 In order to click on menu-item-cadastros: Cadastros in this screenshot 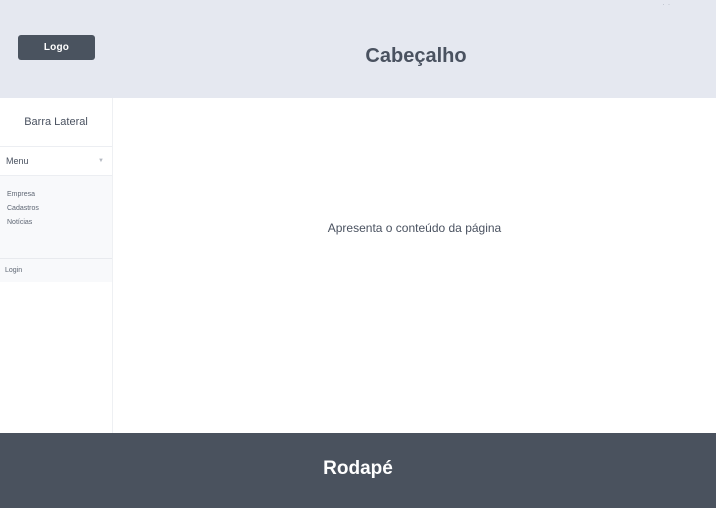, I will do `click(59, 209)`.